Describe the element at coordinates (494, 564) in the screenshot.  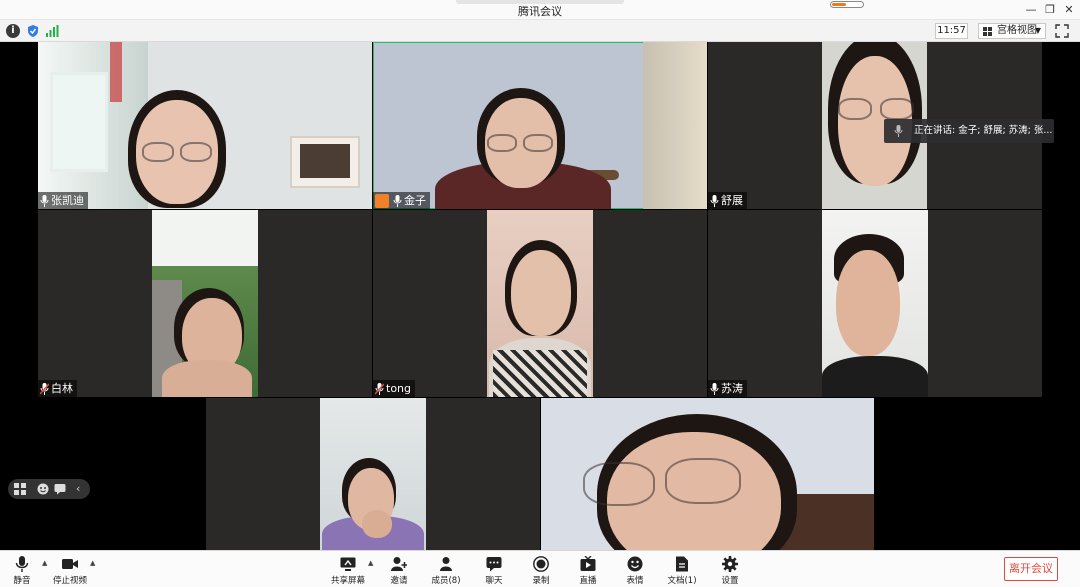
I see `chat-icon` at that location.